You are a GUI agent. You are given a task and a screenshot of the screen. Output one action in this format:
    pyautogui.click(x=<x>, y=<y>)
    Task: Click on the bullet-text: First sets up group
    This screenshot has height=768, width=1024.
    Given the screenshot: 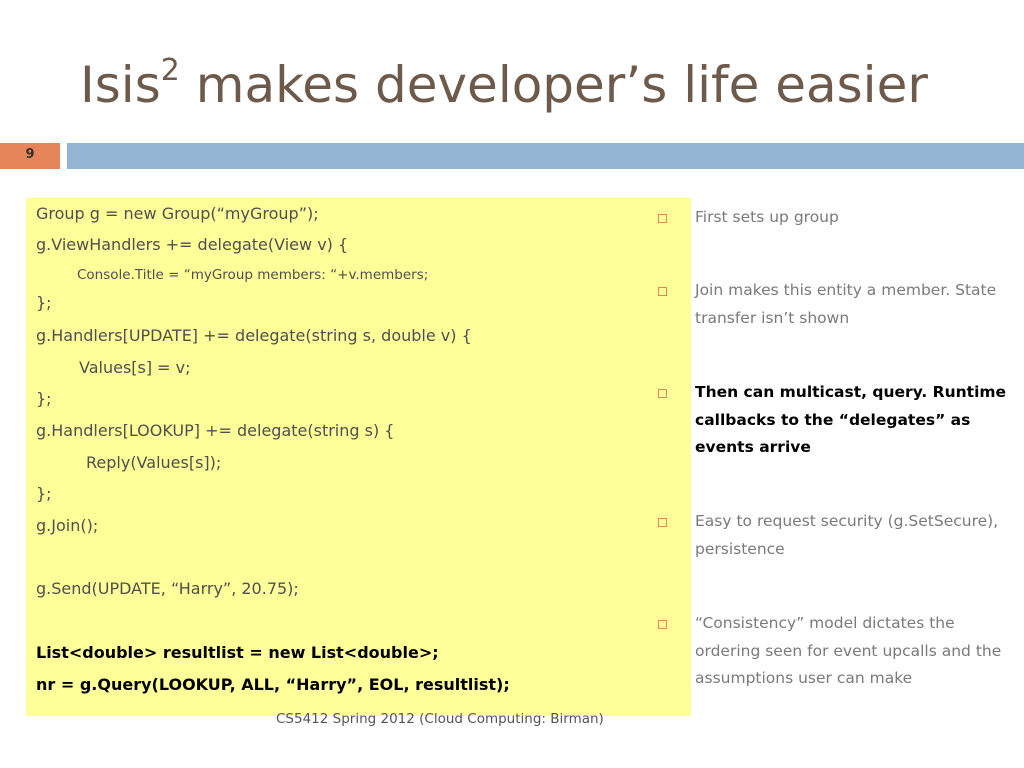 What is the action you would take?
    pyautogui.click(x=767, y=217)
    